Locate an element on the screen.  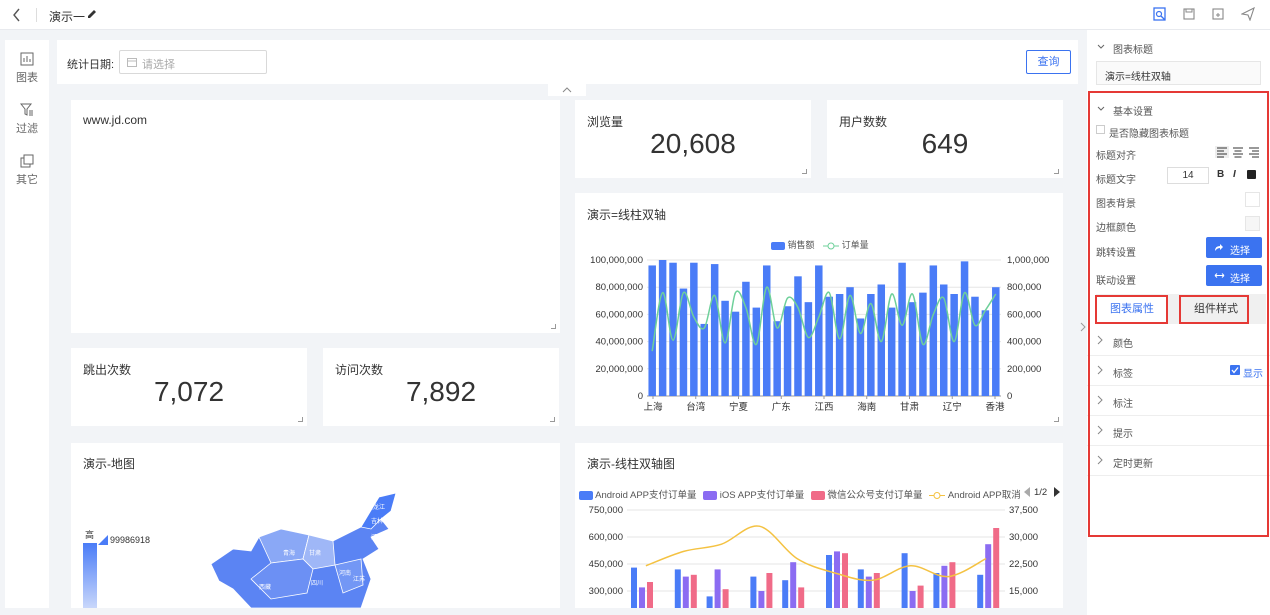
text-widget: www.jd.com is located at coordinates (315, 216).